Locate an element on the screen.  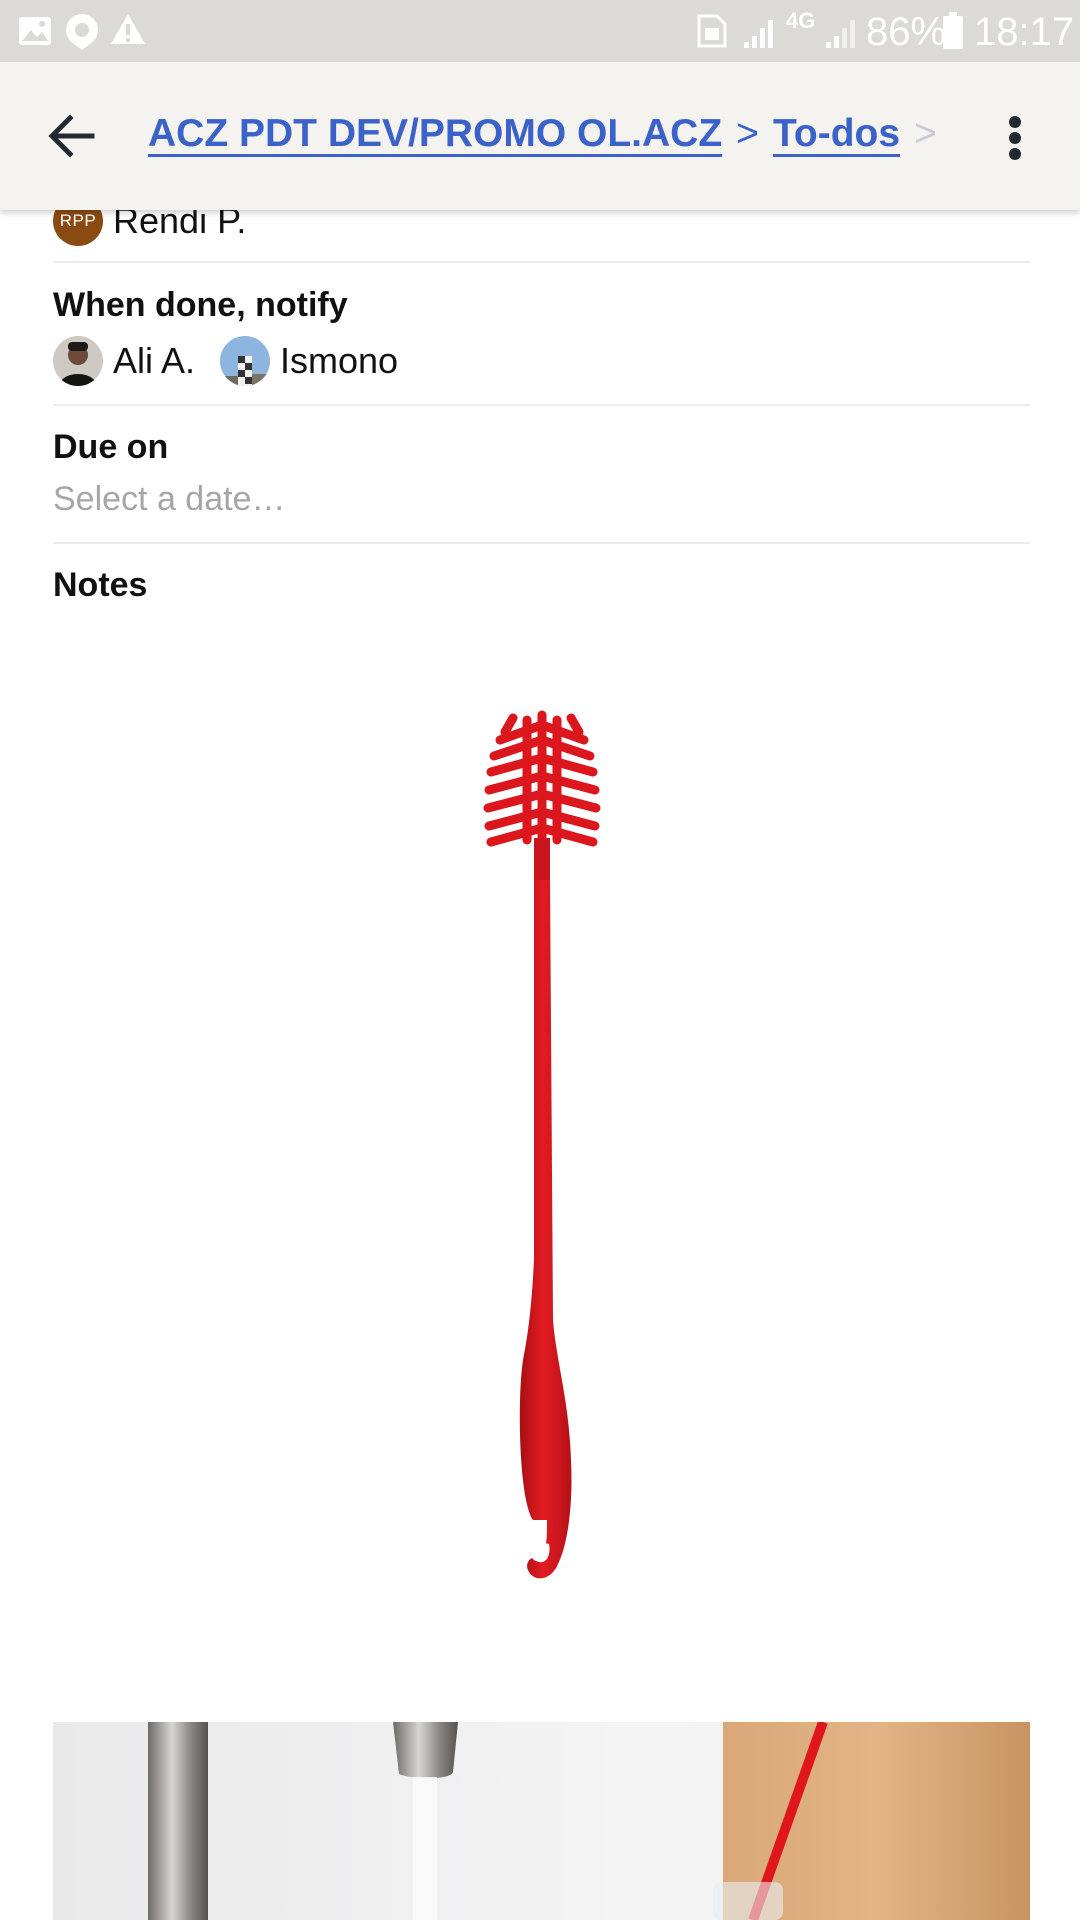
more-options-button is located at coordinates (1015, 137).